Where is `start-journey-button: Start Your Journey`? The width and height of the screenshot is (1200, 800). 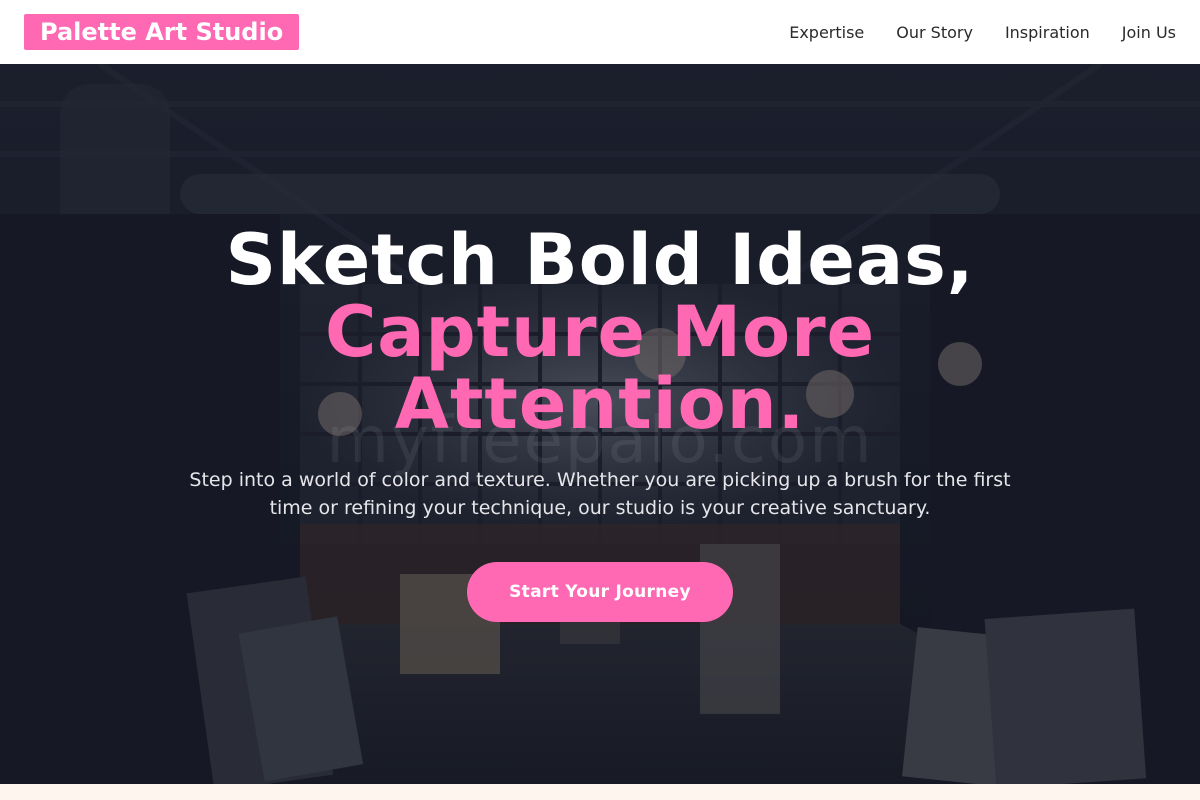
start-journey-button: Start Your Journey is located at coordinates (600, 592).